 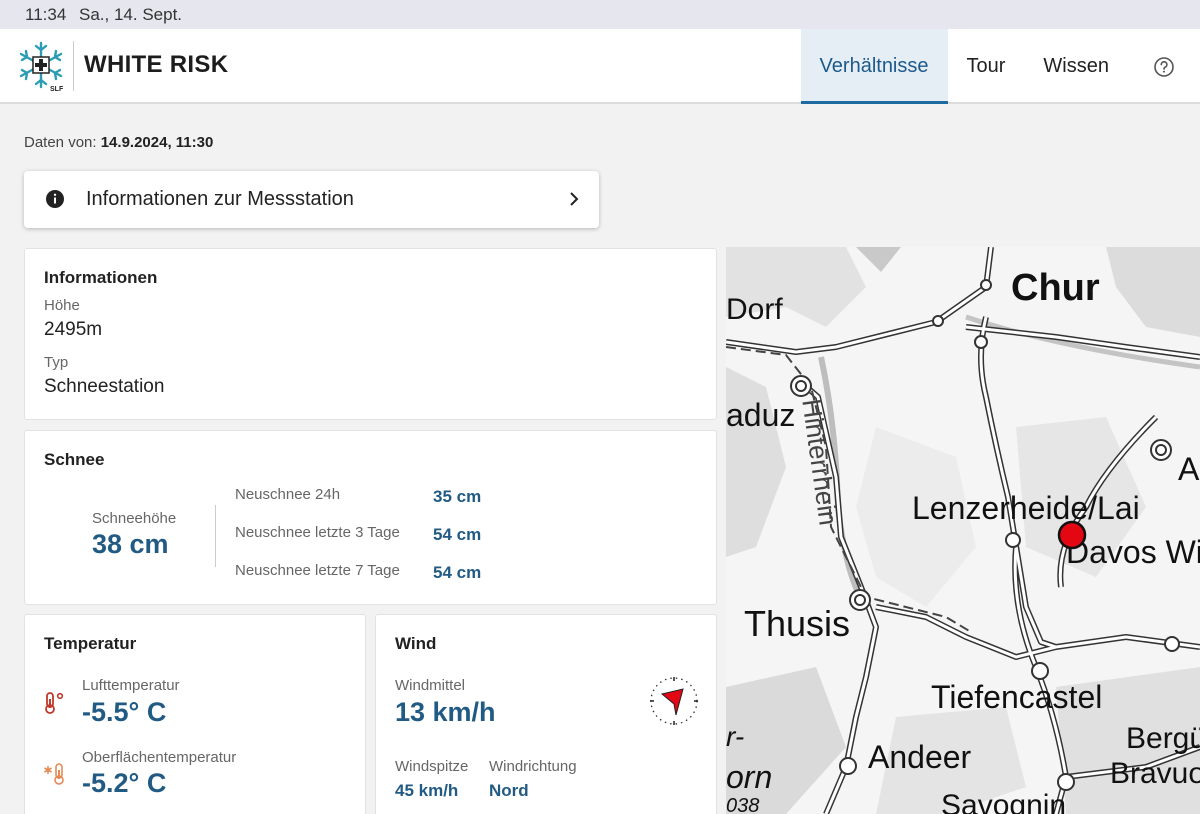 I want to click on neuschnee-7t-label: Neuschnee letzte 7 Tage, so click(x=317, y=570).